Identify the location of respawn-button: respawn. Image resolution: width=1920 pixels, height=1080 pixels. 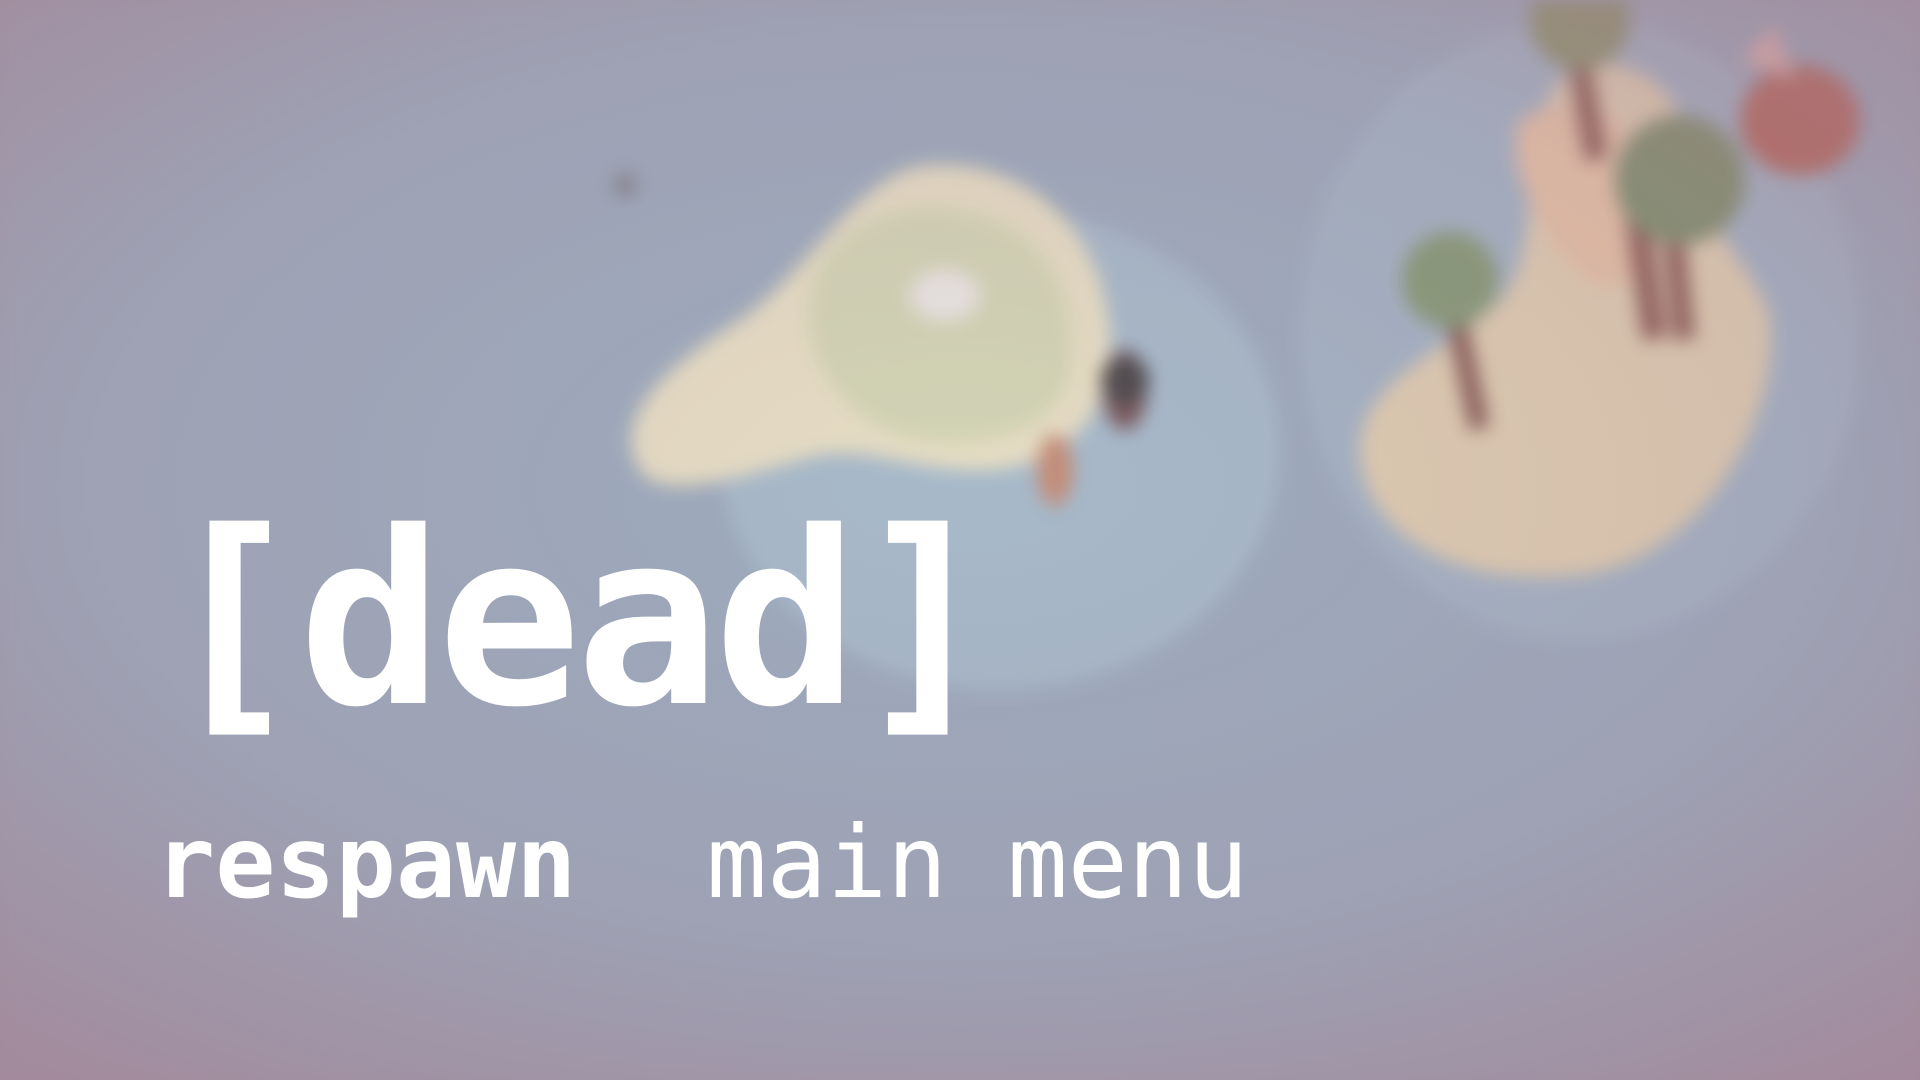
(365, 863).